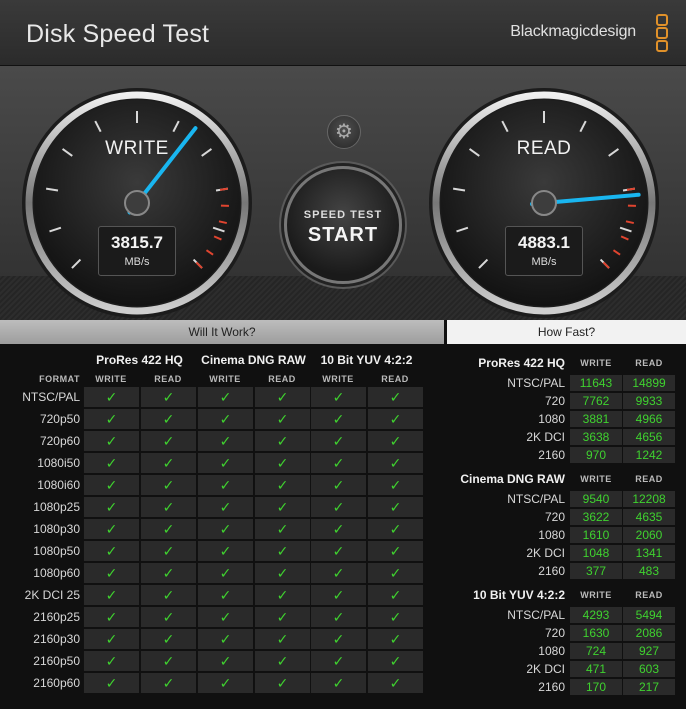 Image resolution: width=686 pixels, height=709 pixels. Describe the element at coordinates (596, 455) in the screenshot. I see `write-fps-value: 970` at that location.